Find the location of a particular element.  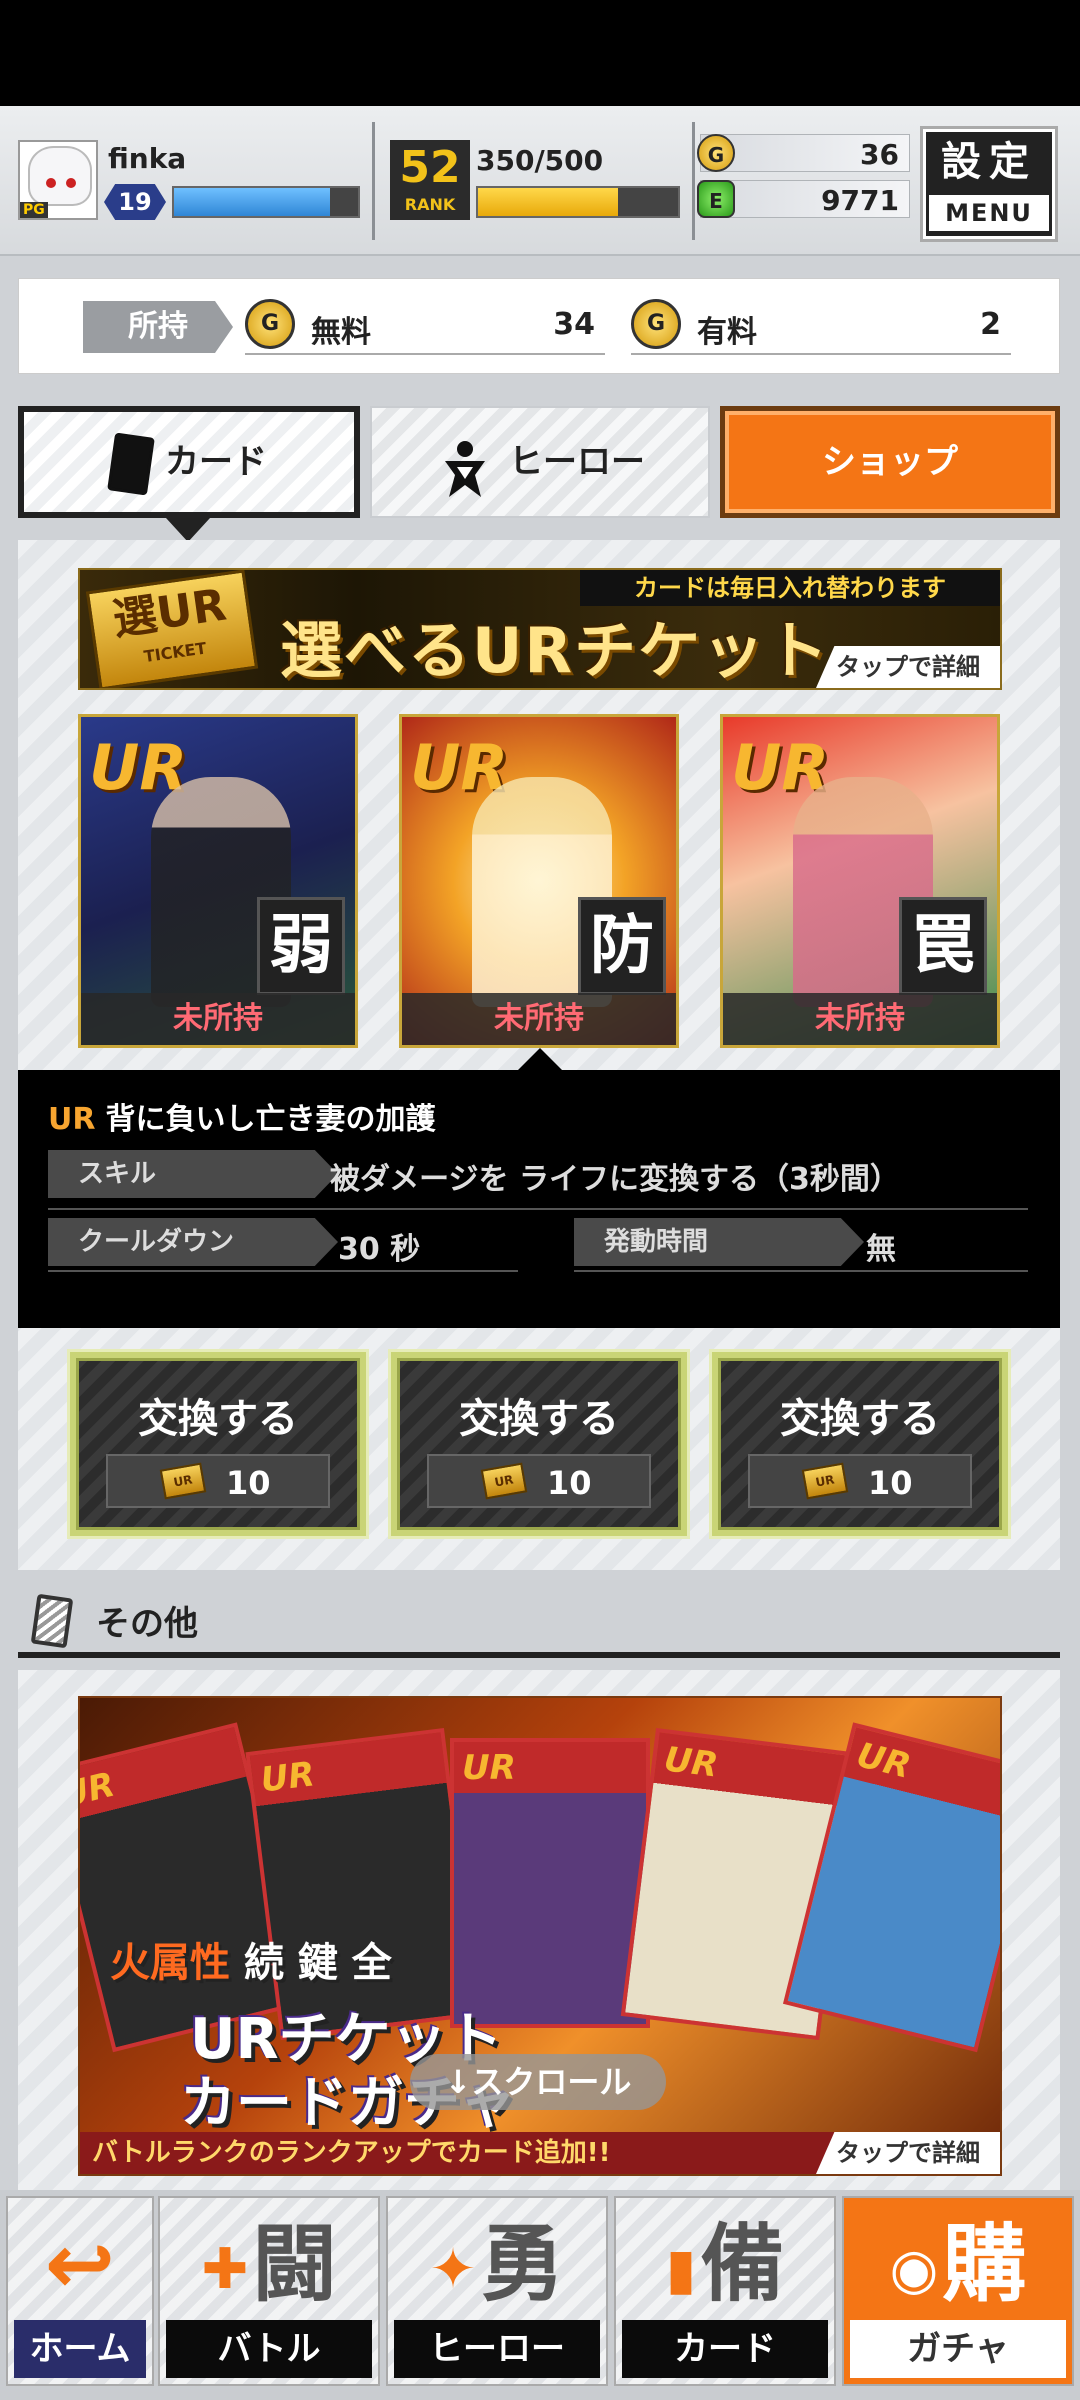

card-type-kanji: 防 is located at coordinates (622, 946).